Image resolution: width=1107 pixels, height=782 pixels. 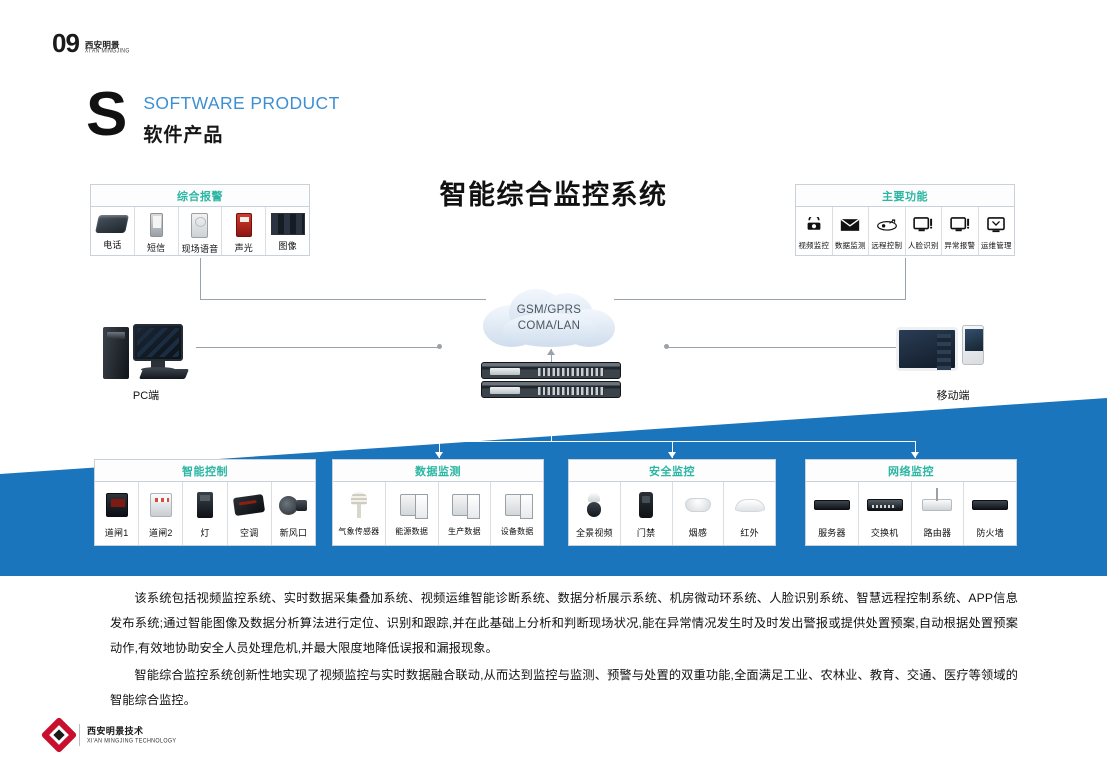 What do you see at coordinates (287, 246) in the screenshot?
I see `panel-alarm-item-label: 图像` at bounding box center [287, 246].